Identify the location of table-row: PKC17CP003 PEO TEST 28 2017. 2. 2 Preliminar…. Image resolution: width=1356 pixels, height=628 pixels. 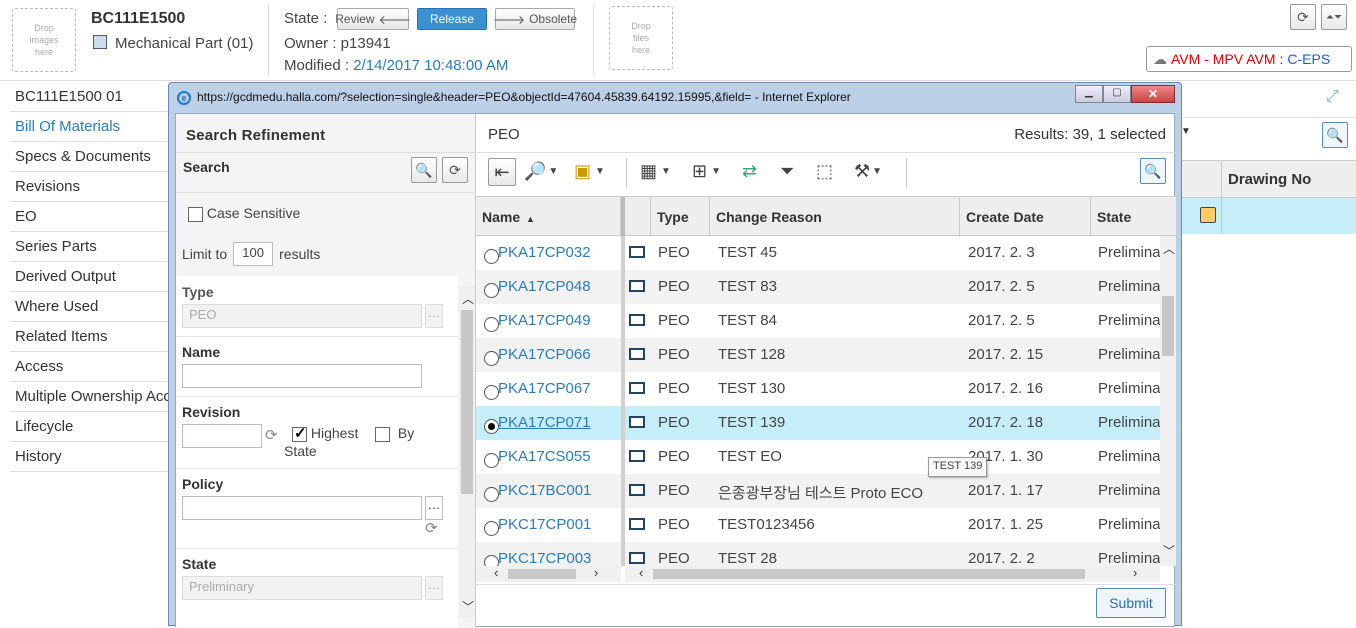
(818, 554).